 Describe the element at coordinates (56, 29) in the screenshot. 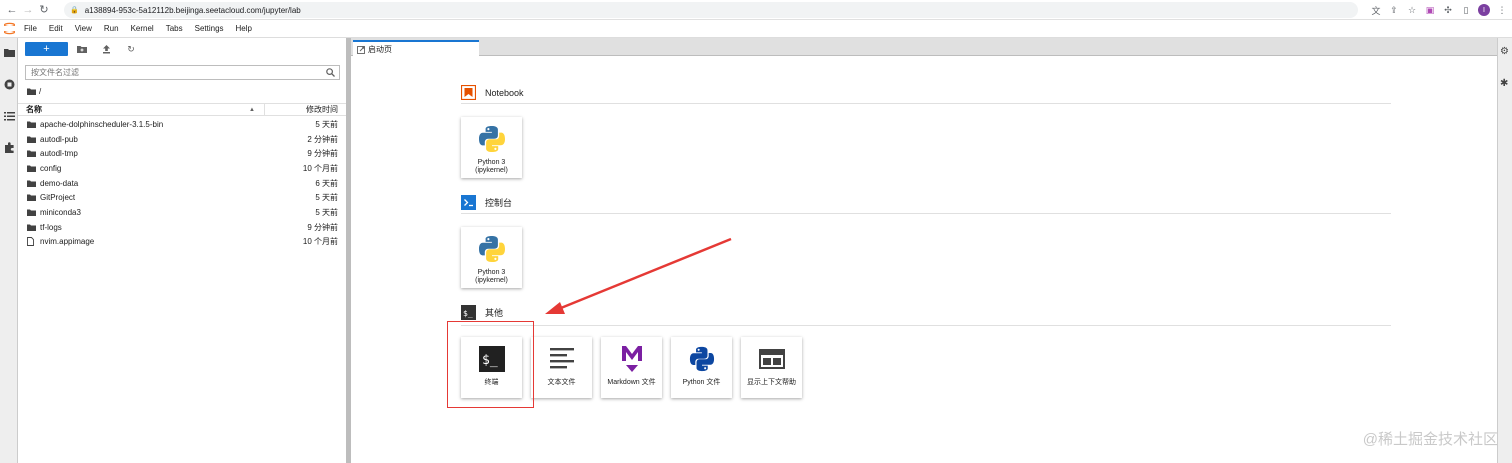

I see `menu-edit: Edit` at that location.